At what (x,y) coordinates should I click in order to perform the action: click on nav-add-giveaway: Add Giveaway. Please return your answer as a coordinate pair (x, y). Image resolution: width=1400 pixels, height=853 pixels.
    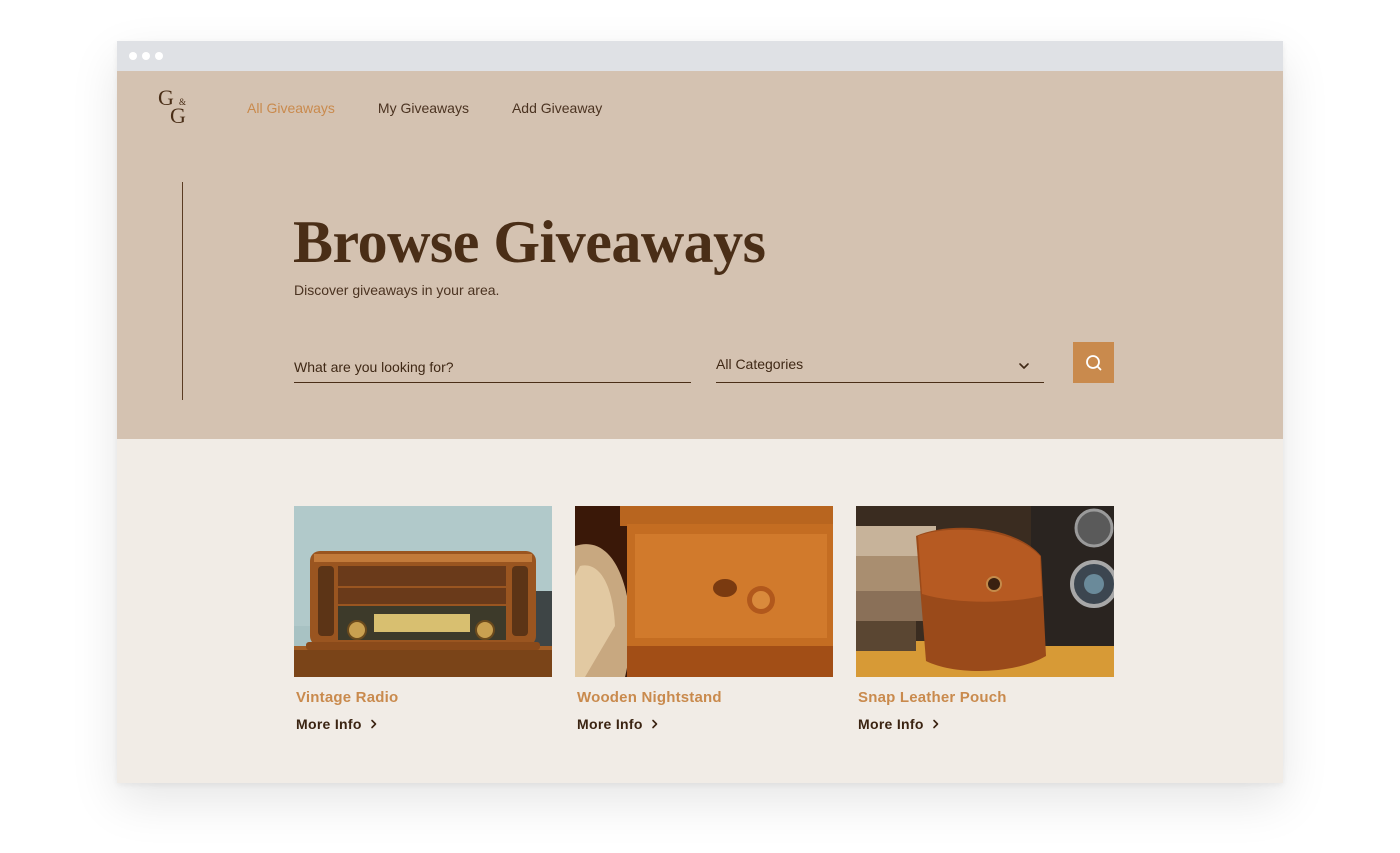
    Looking at the image, I should click on (557, 108).